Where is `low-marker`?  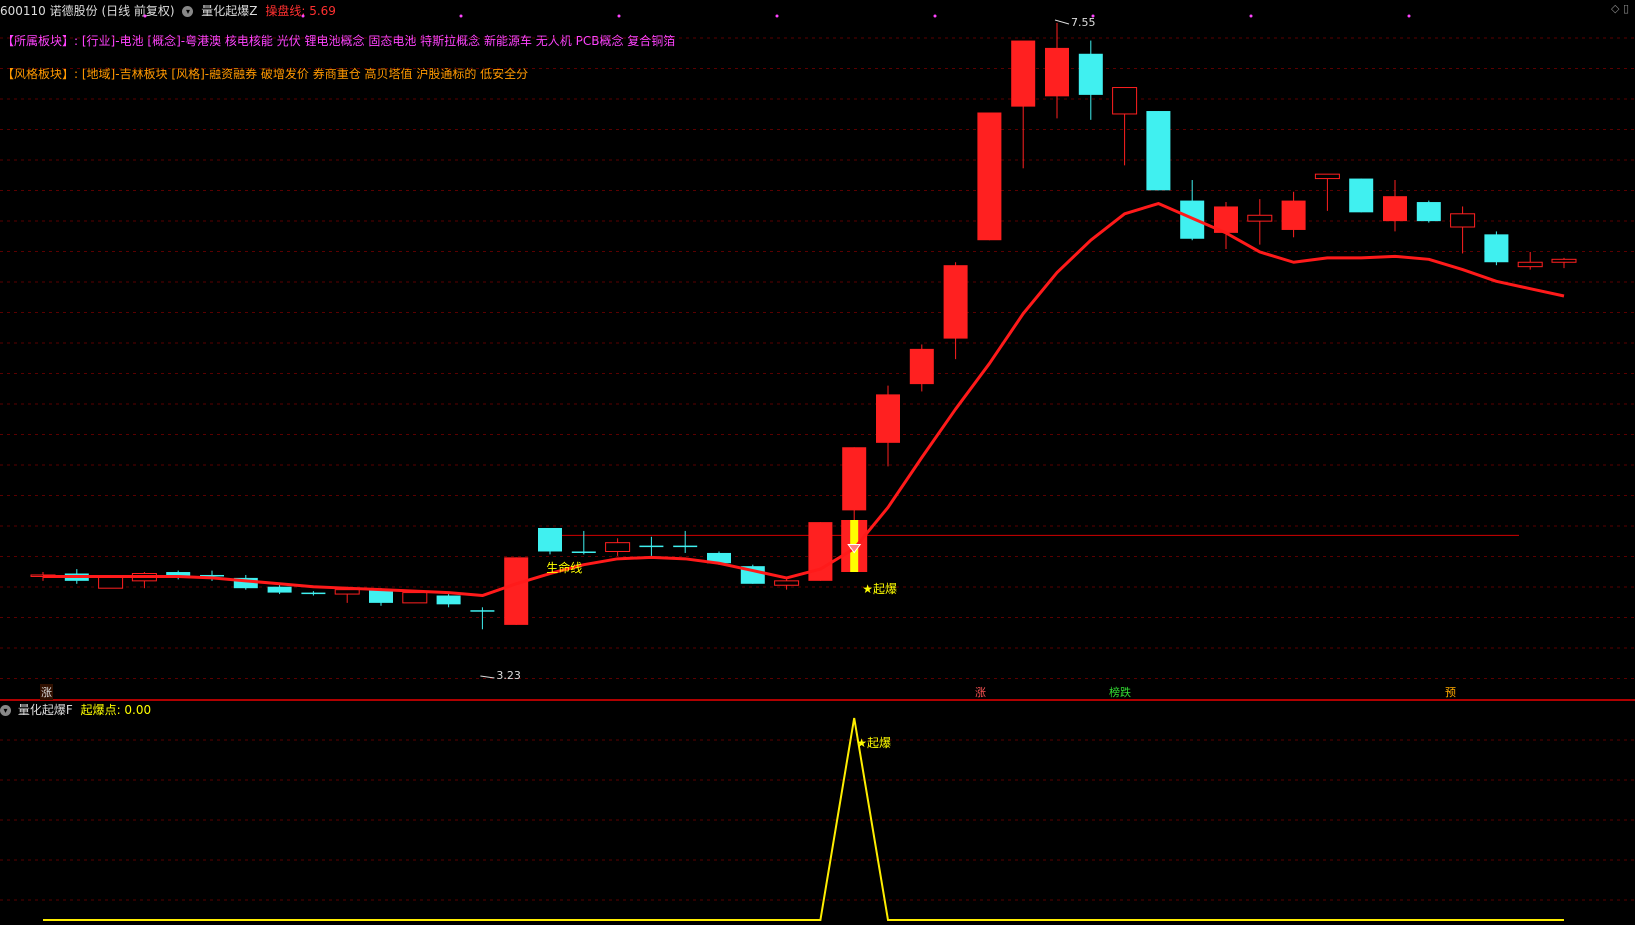
low-marker is located at coordinates (487, 677).